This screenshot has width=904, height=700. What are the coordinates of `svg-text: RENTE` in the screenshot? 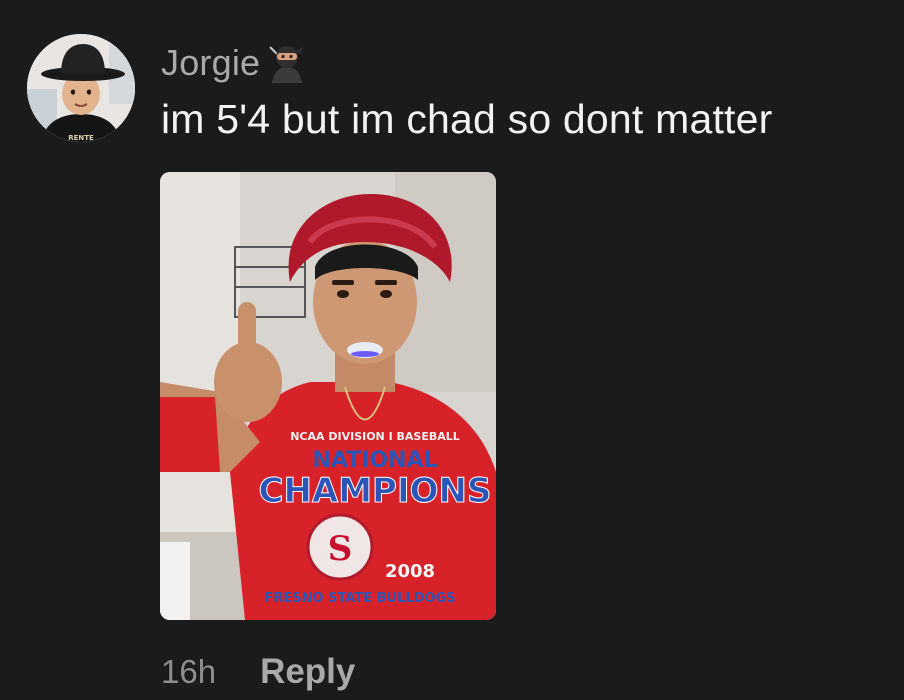 It's located at (81, 138).